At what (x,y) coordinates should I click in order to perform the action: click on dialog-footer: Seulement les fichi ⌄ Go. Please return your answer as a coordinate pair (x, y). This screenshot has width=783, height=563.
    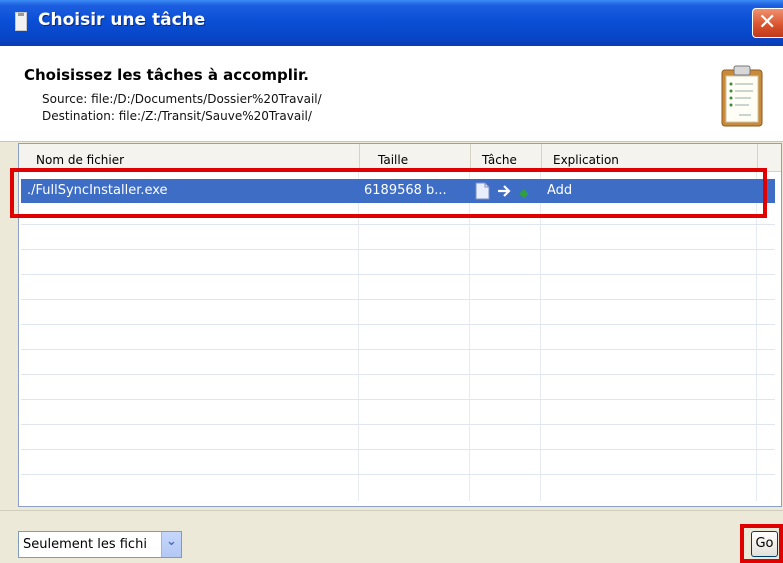
    Looking at the image, I should click on (391, 536).